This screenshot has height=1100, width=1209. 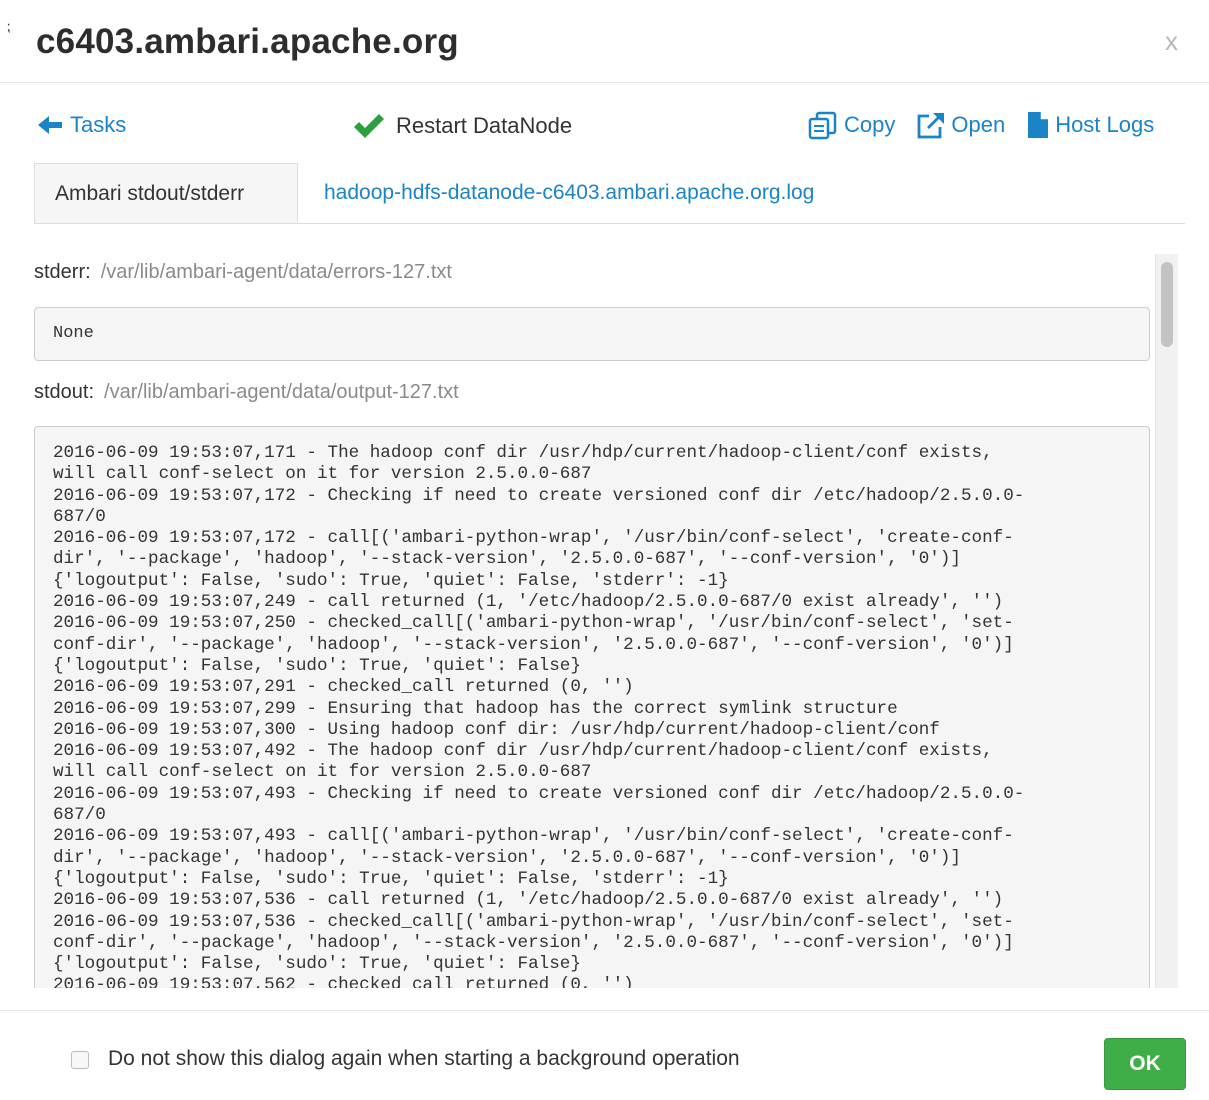 I want to click on open-button: Open, so click(x=960, y=125).